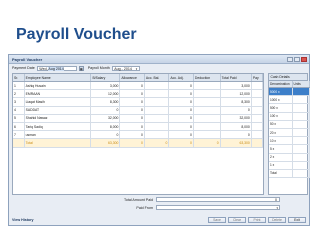  I want to click on cell-bsalary: 32,000, so click(105, 118).